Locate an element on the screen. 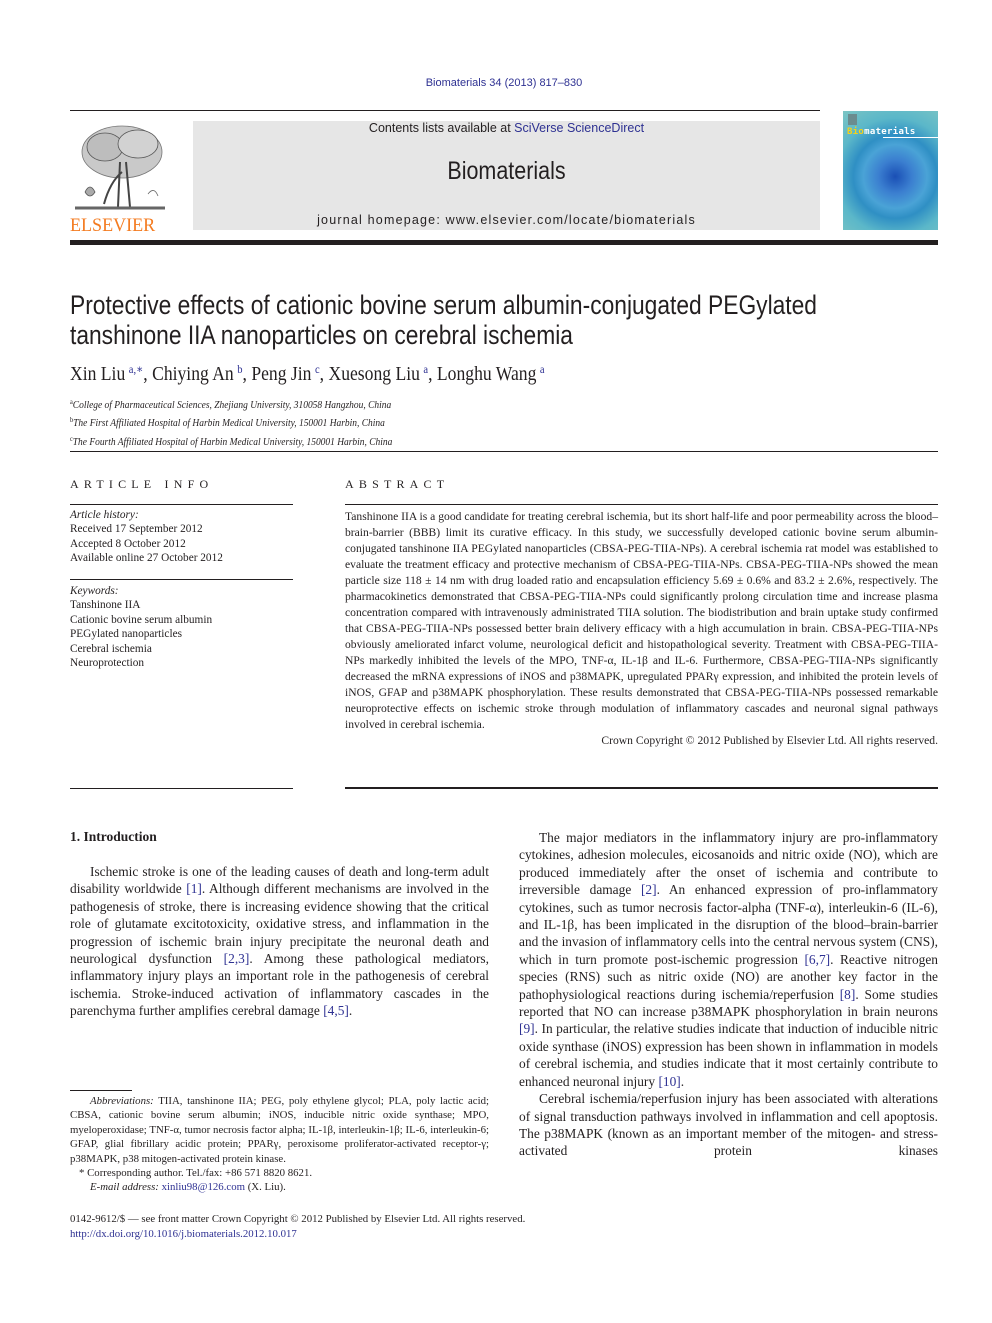 This screenshot has width=992, height=1323. journal-reference: Biomaterials 34 (2013) 817–830 is located at coordinates (496, 83).